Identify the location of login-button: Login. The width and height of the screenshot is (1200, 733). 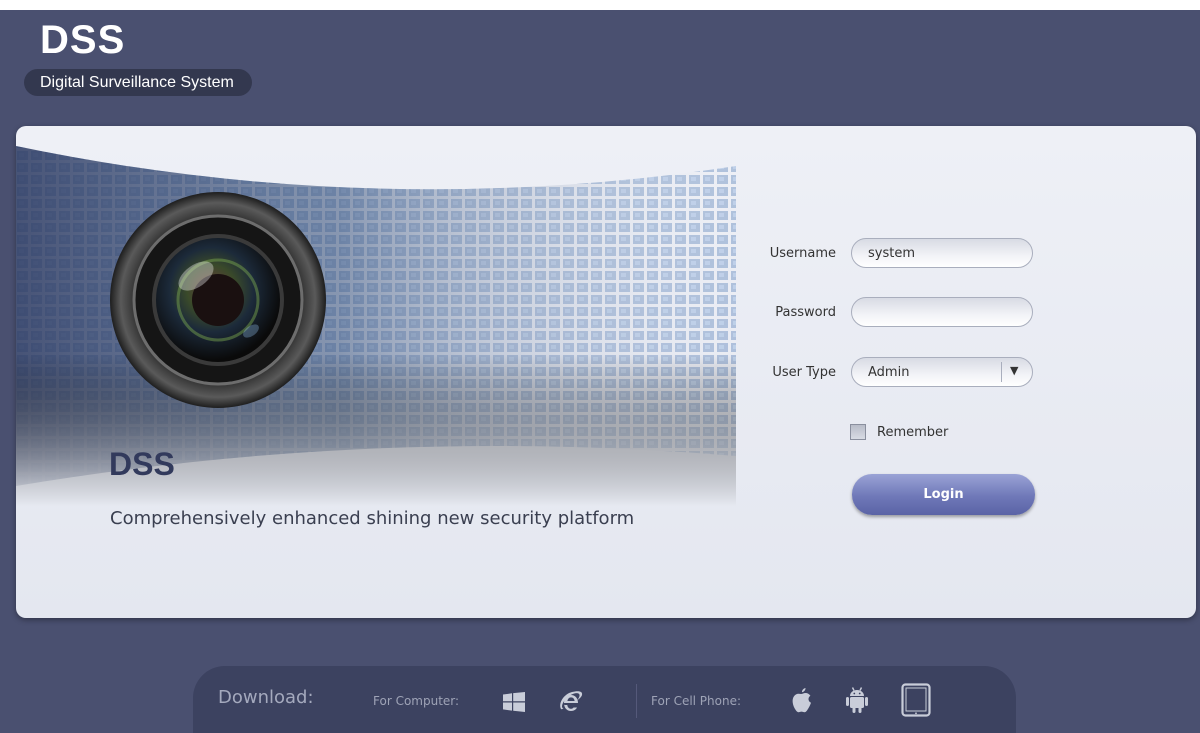
(943, 494).